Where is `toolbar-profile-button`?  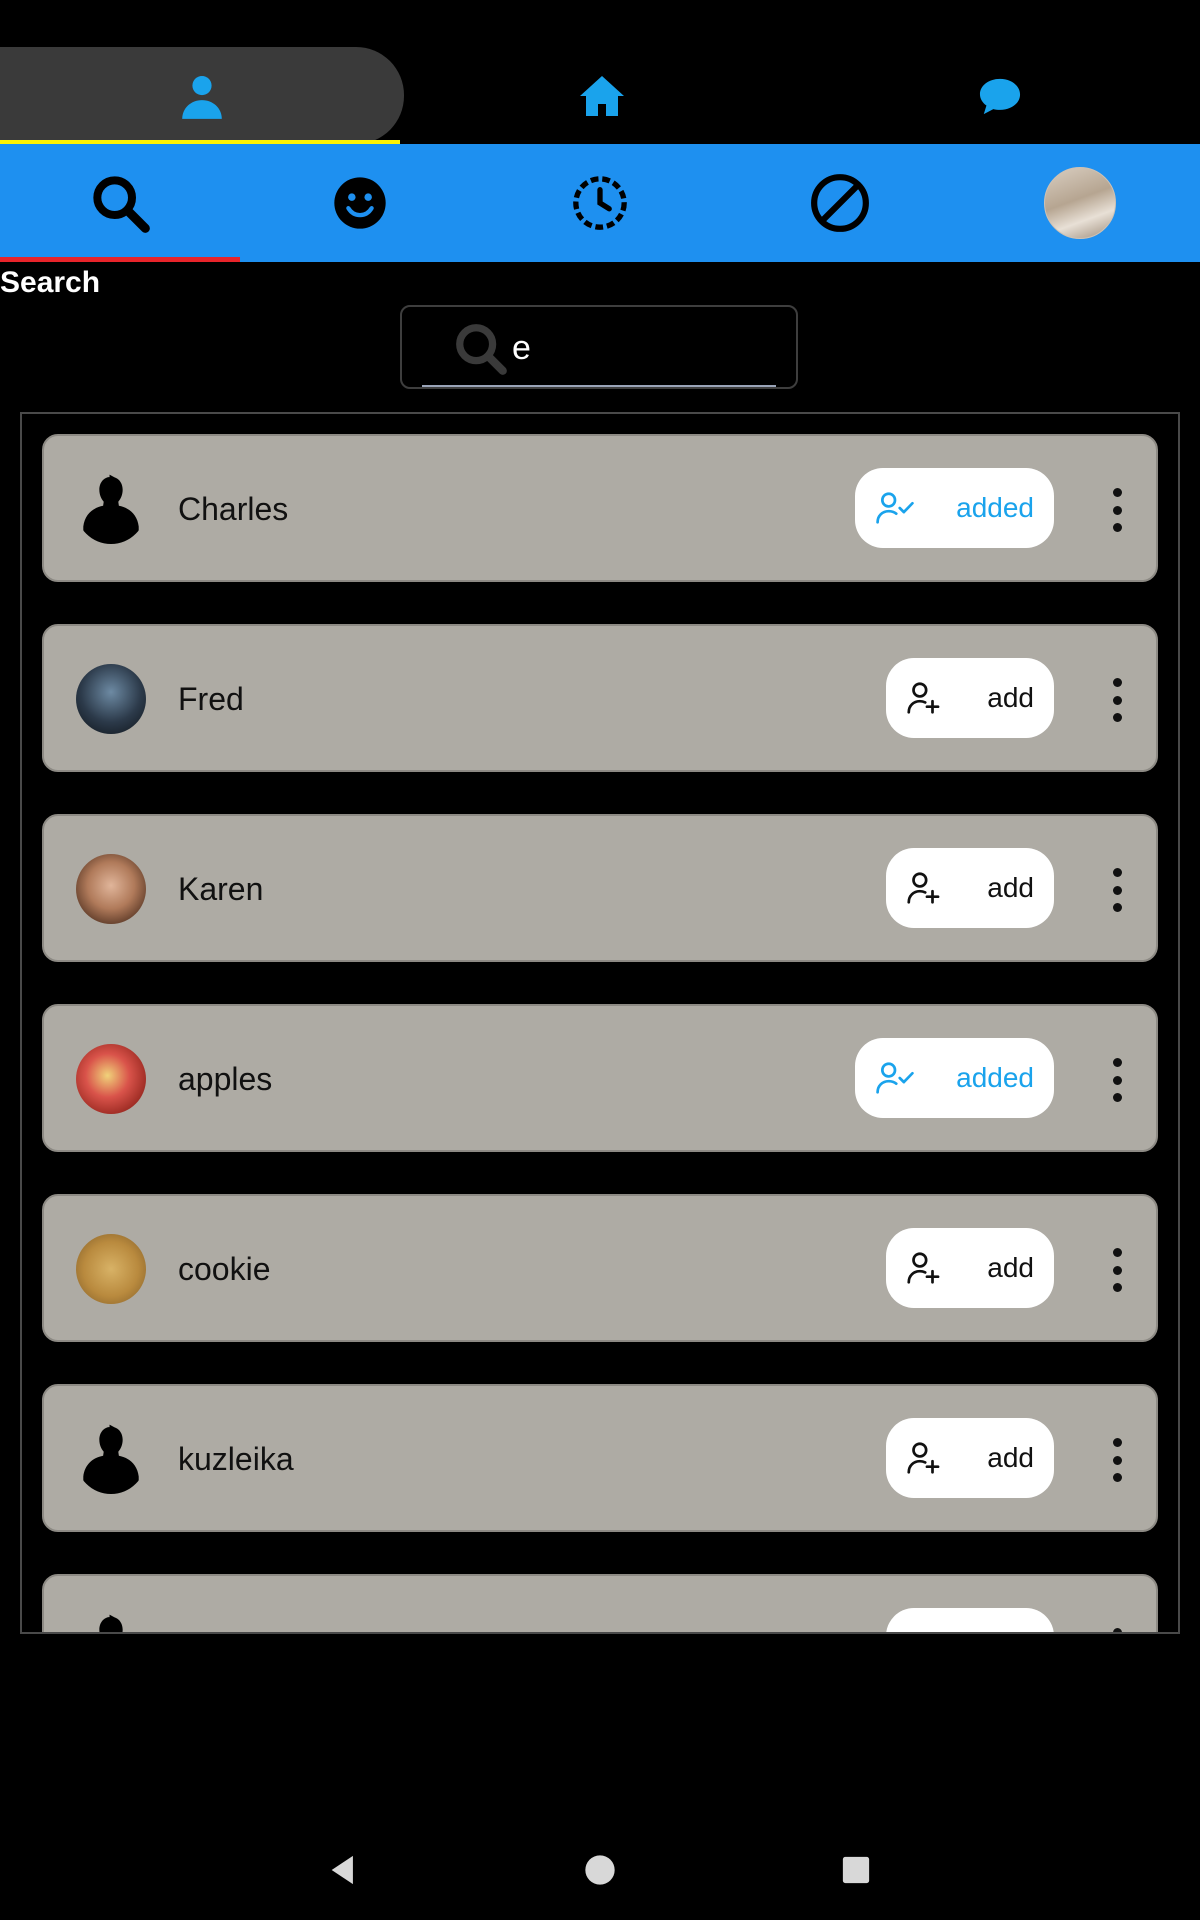 toolbar-profile-button is located at coordinates (1080, 203).